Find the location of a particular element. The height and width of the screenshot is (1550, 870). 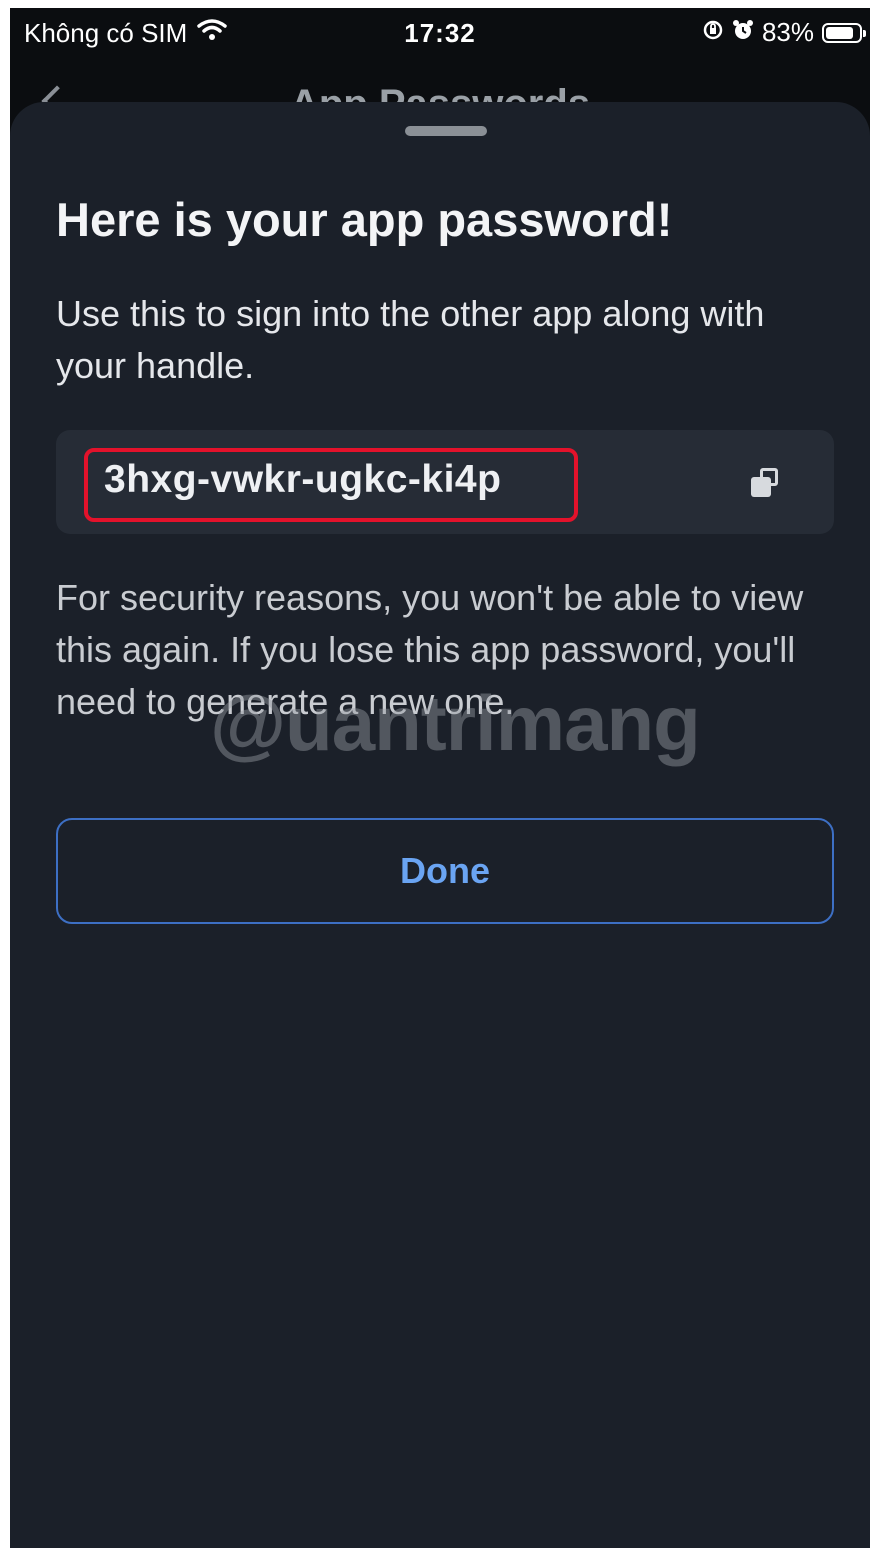

copy-button is located at coordinates (764, 485).